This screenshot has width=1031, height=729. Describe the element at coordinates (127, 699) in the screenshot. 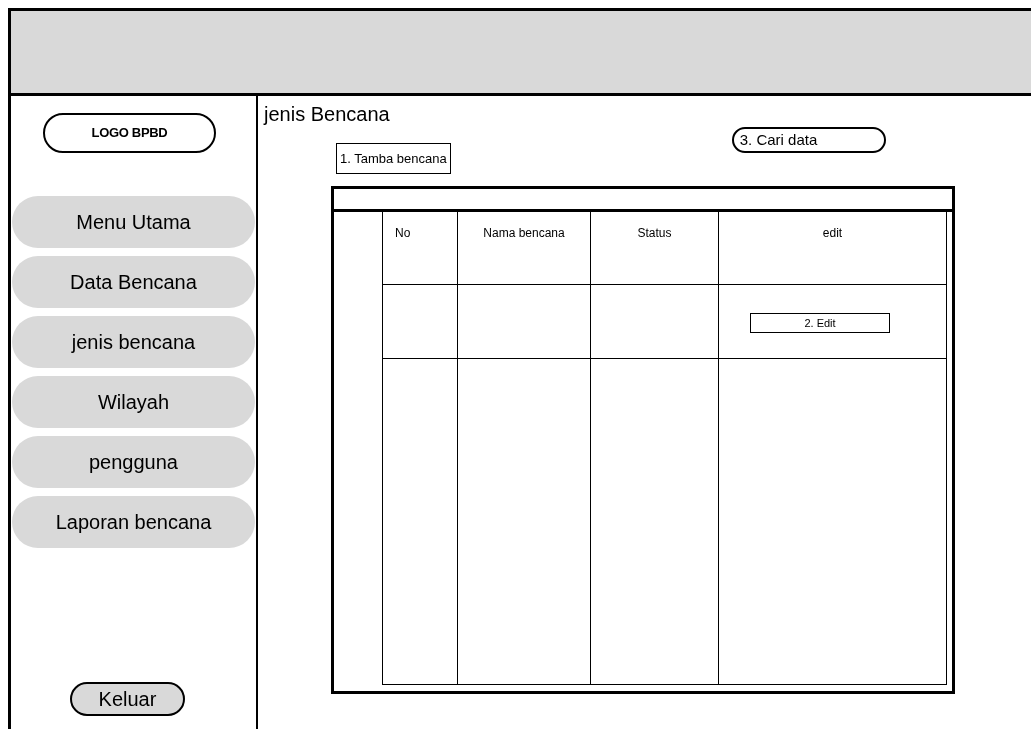

I see `logout-button: Keluar` at that location.